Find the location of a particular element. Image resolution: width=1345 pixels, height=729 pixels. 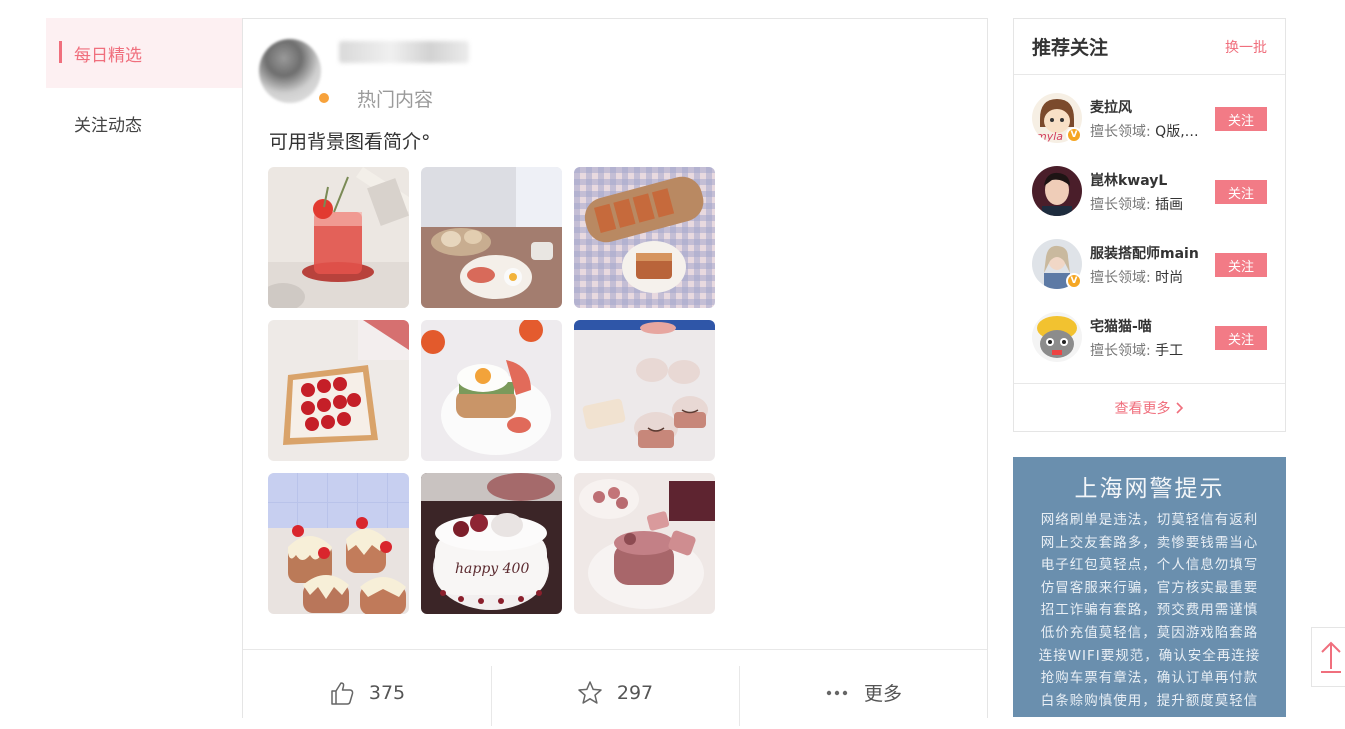

recommend-user: 崑林kwayL 擅长领域: 插画 关注 is located at coordinates (1149, 198).